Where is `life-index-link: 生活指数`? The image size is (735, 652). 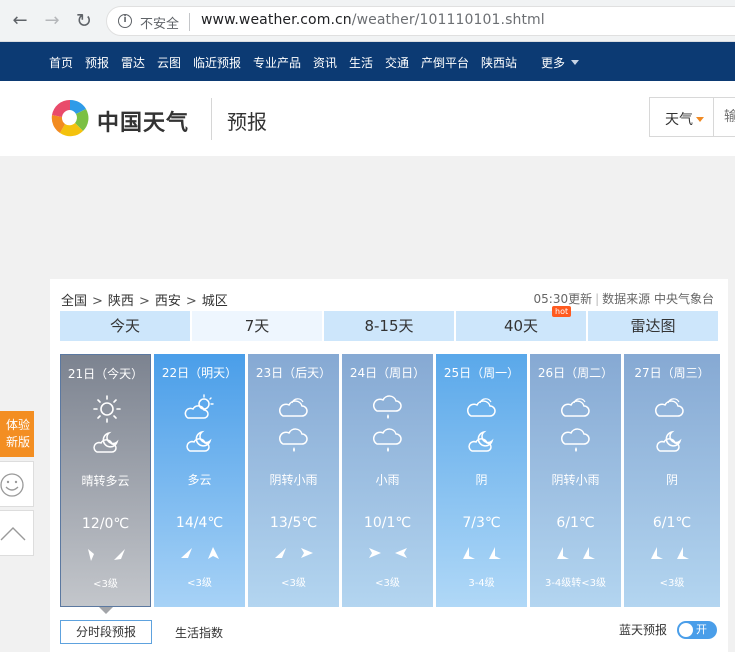 life-index-link: 生活指数 is located at coordinates (199, 632).